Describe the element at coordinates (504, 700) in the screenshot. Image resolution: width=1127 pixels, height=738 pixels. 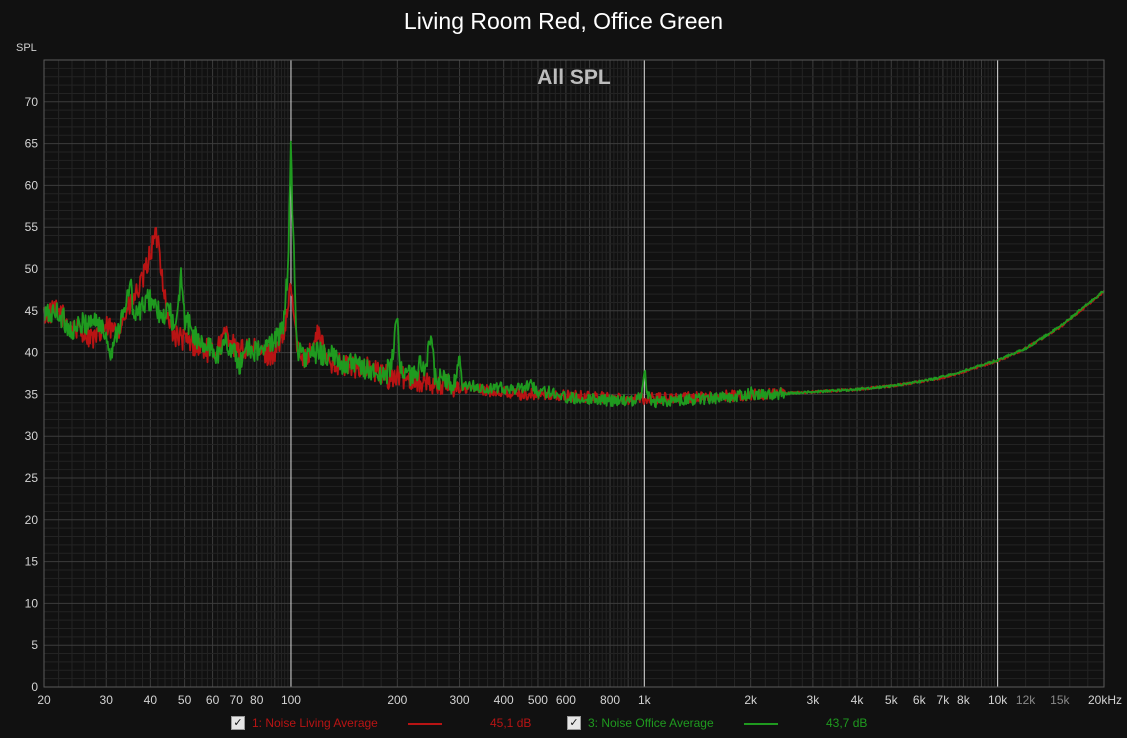
I see `x-tick-label: 400` at that location.